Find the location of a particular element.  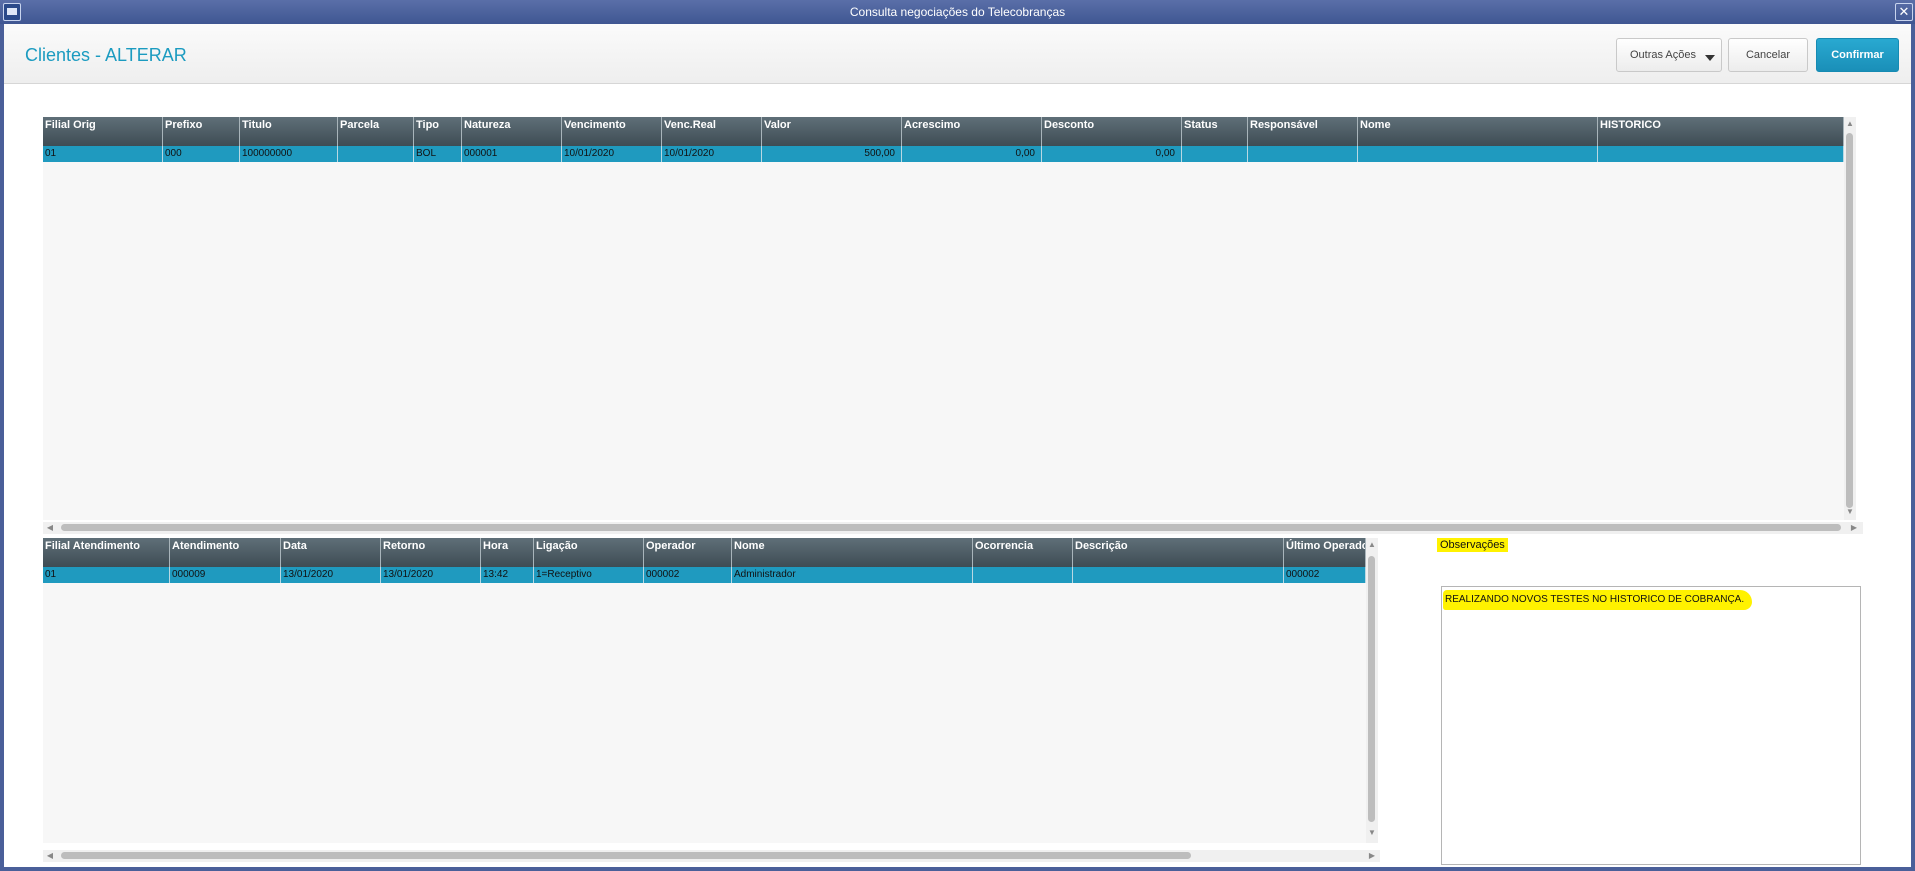

titles-col-prefixo: Prefixo is located at coordinates (201, 131).